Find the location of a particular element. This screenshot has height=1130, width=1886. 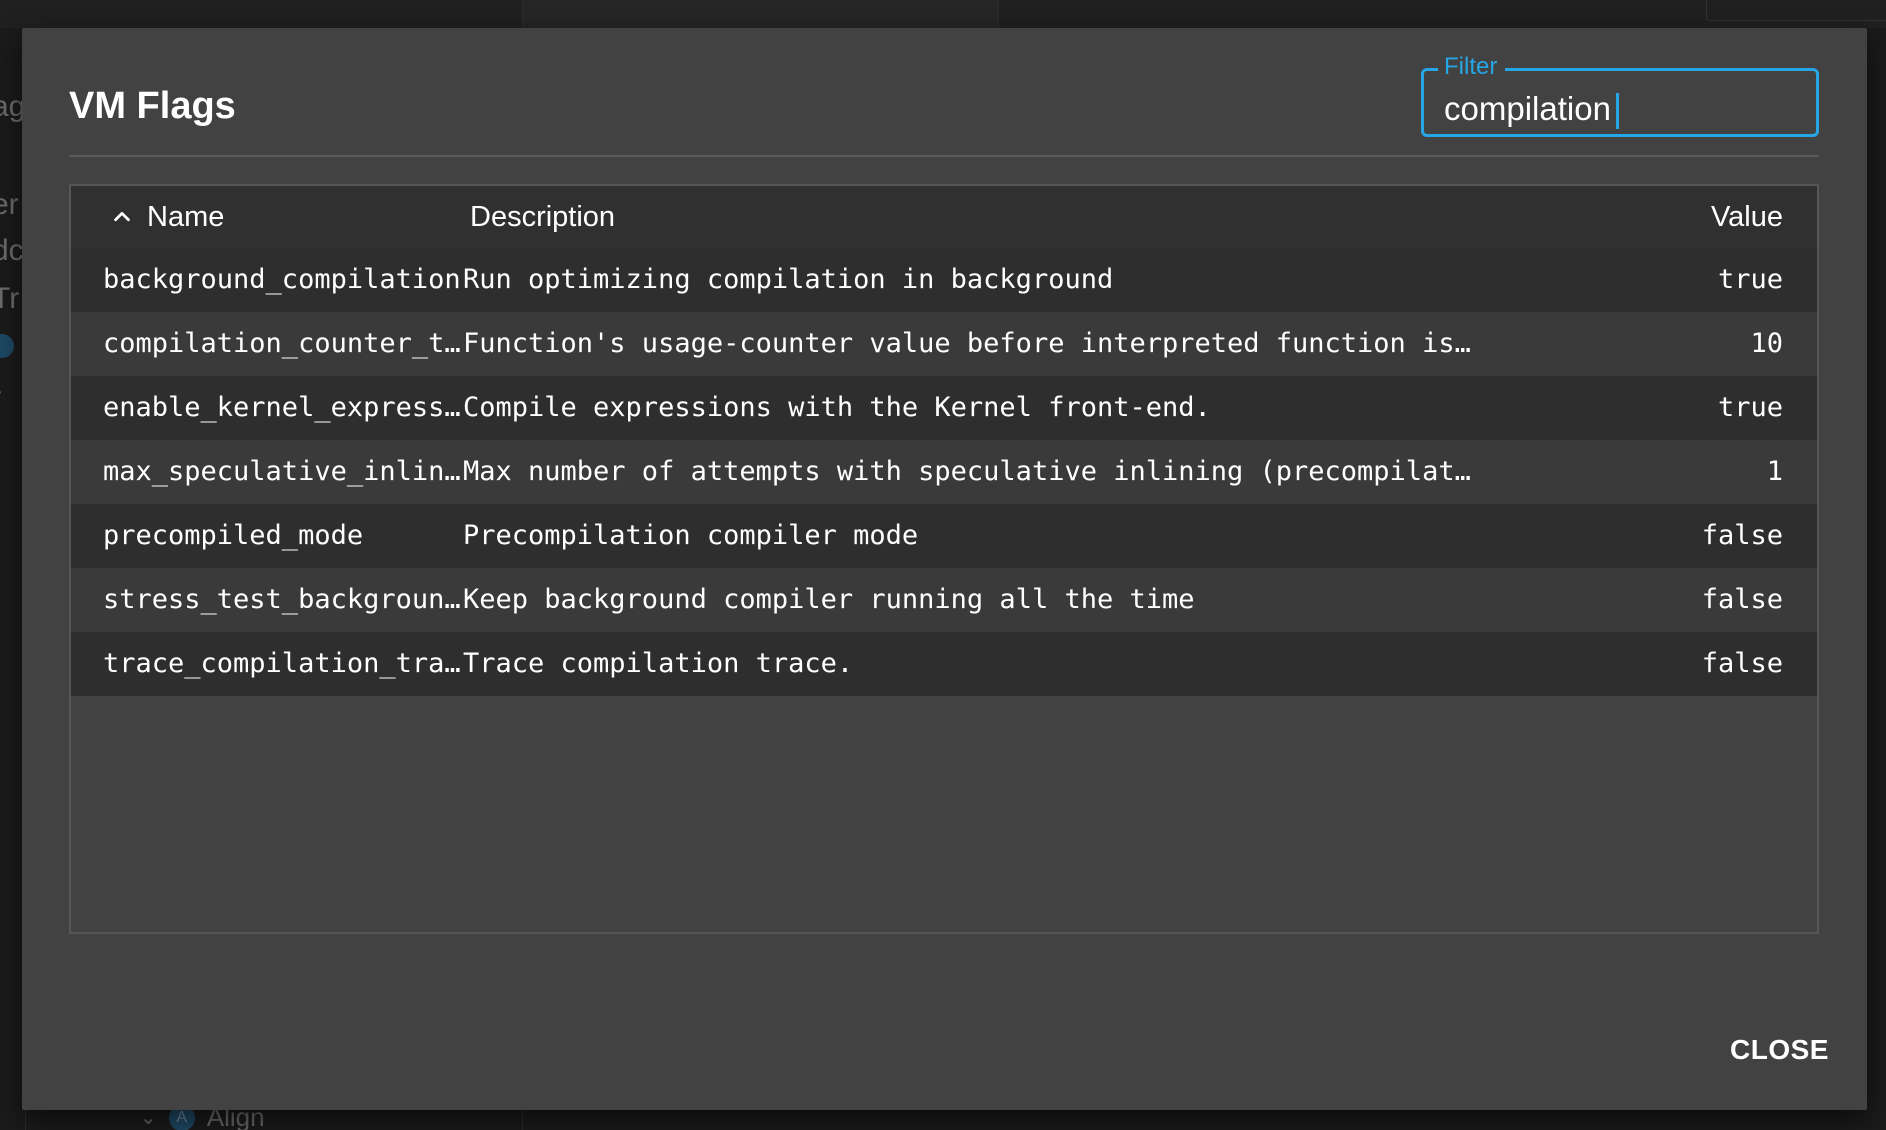

filter-field: Filter is located at coordinates (1620, 95).